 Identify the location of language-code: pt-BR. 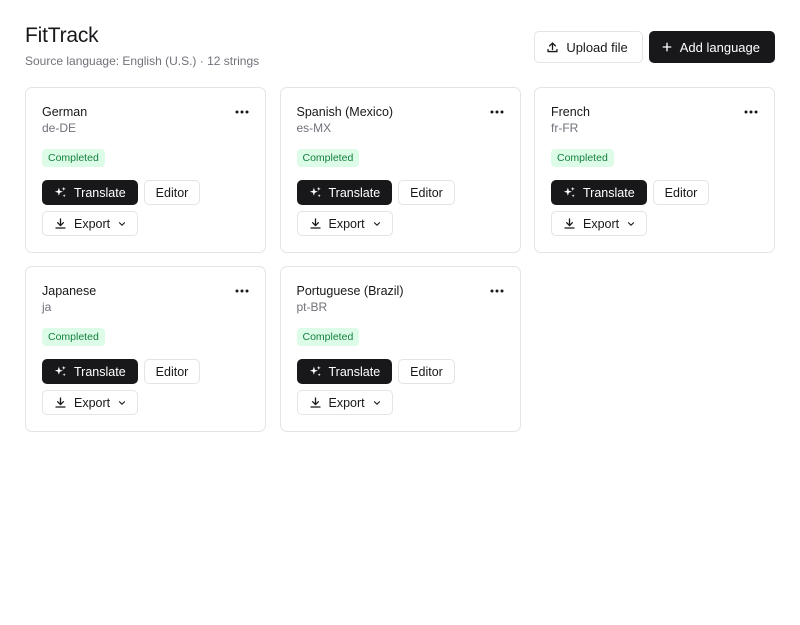
(312, 307).